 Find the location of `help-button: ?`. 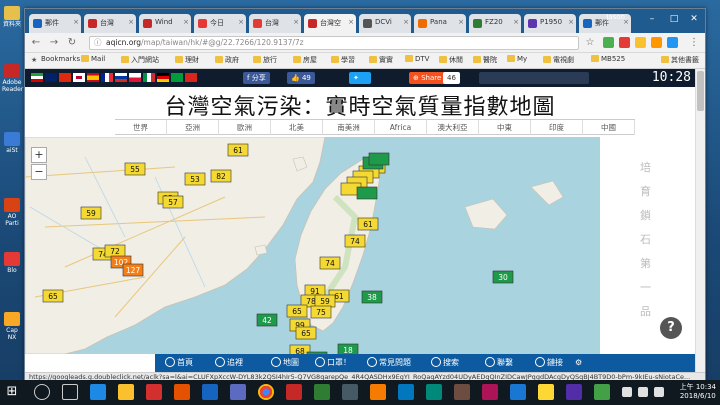

help-button: ? is located at coordinates (671, 328).